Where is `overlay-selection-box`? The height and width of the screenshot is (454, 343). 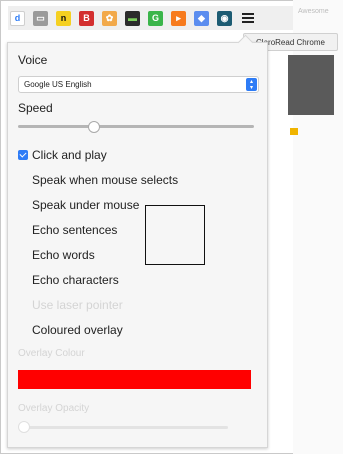 overlay-selection-box is located at coordinates (175, 235).